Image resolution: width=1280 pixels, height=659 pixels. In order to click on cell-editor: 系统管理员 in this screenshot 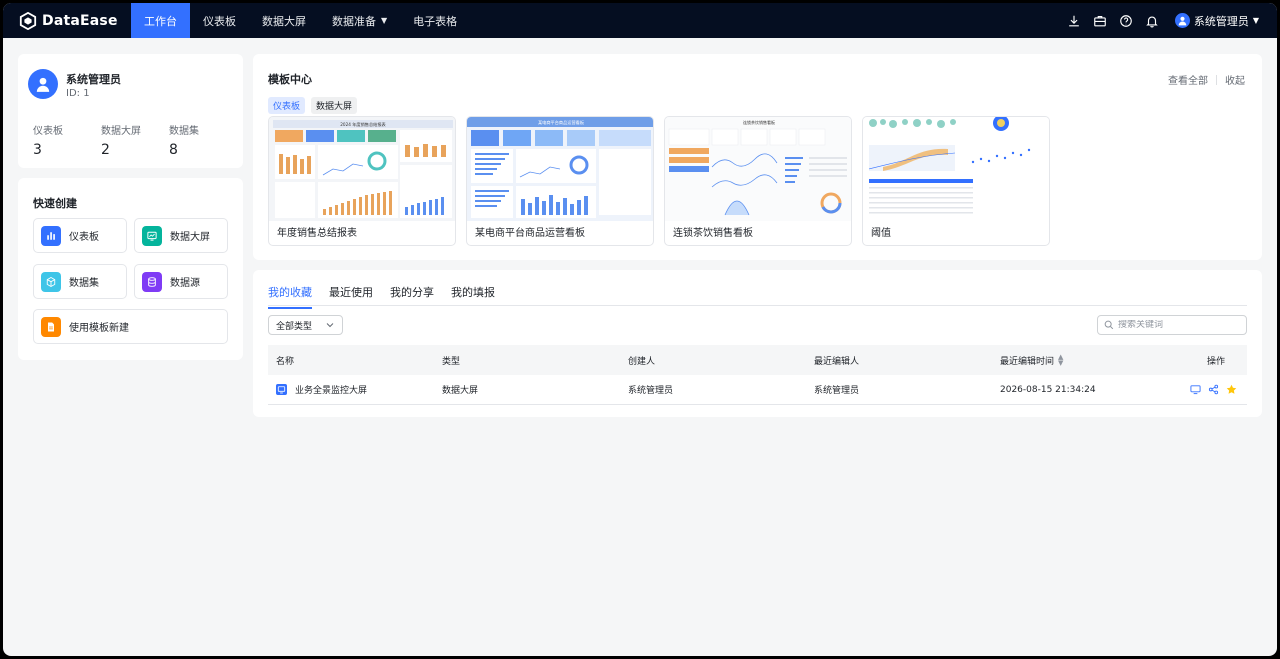, I will do `click(837, 391)`.